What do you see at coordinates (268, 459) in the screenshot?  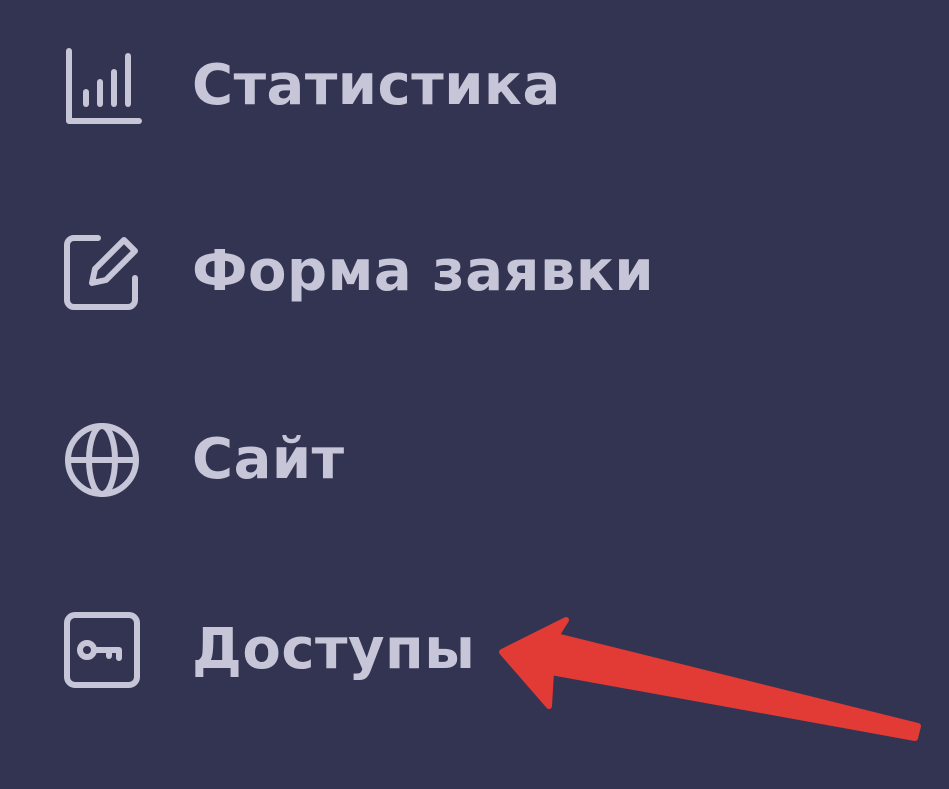 I see `sidebar-item-label: Сайт` at bounding box center [268, 459].